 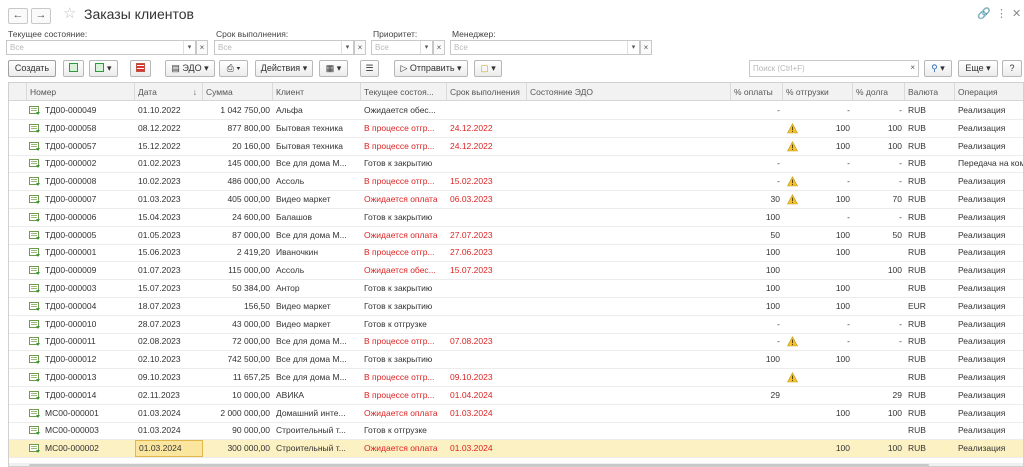 What do you see at coordinates (512, 15) in the screenshot?
I see `title-bar: ← → ☆ Заказы клиентов 🔗 ⋮ ✕` at bounding box center [512, 15].